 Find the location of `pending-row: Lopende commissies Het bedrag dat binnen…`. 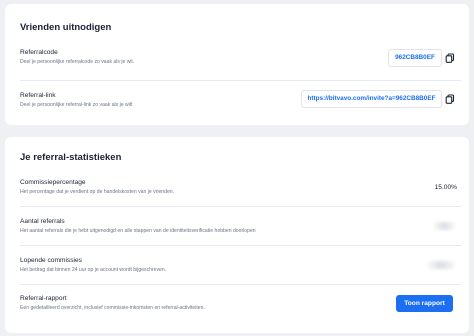

pending-row: Lopende commissies Het bedrag dat binnen… is located at coordinates (240, 265).